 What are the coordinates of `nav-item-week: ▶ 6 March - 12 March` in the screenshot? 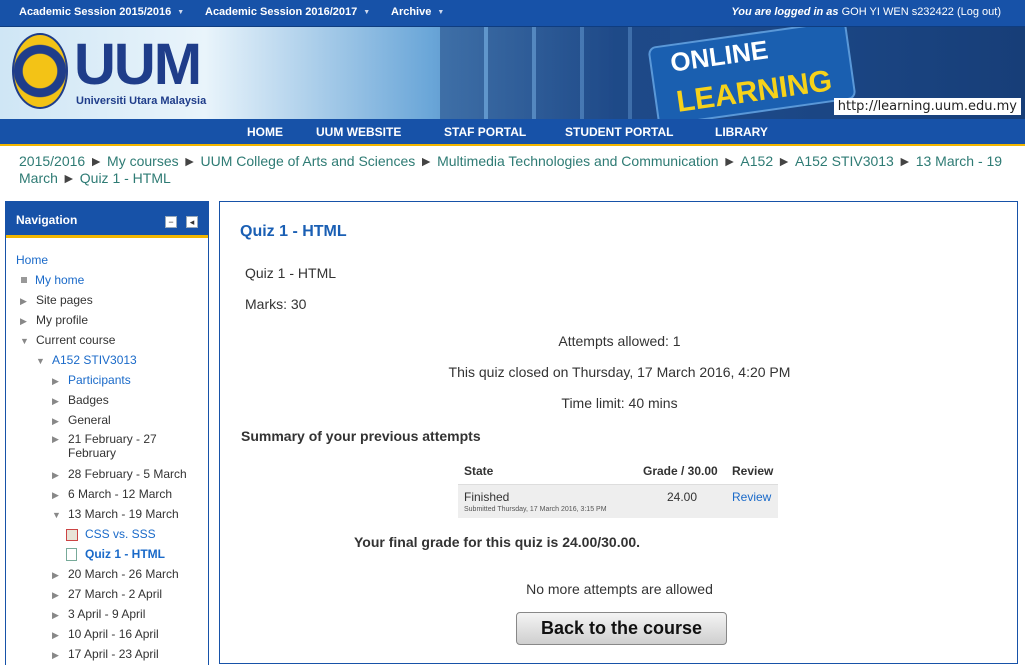 It's located at (112, 494).